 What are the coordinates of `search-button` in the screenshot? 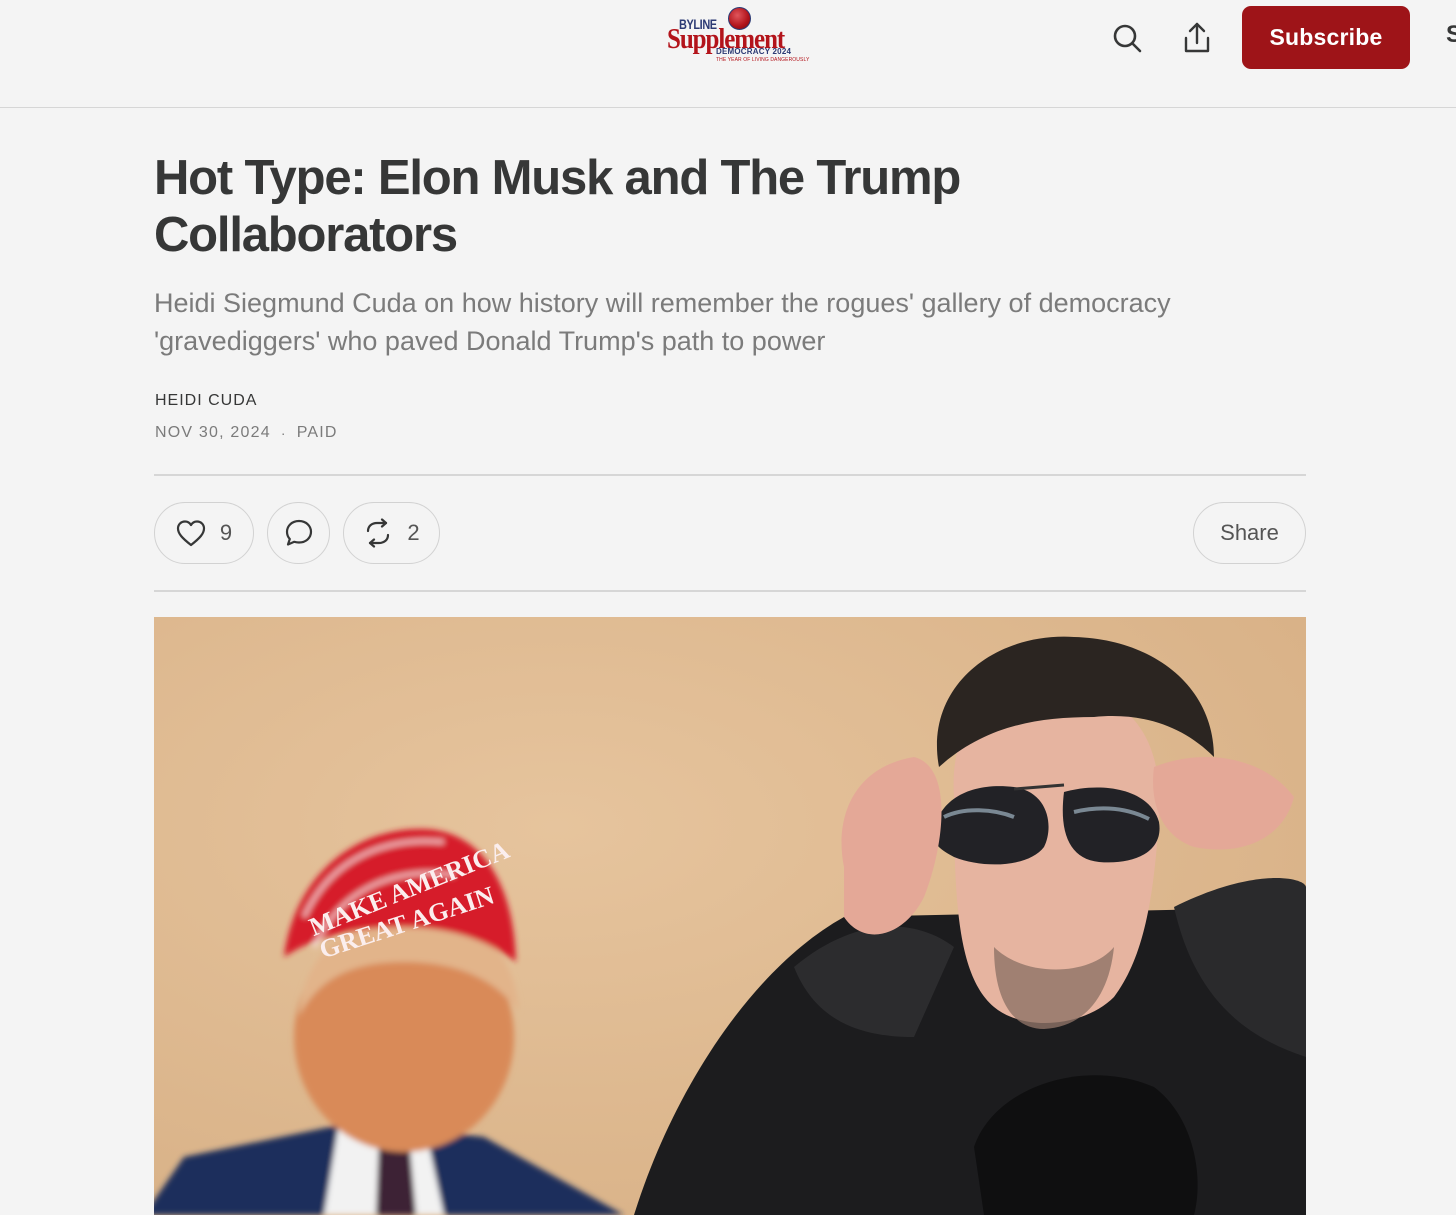 It's located at (1127, 38).